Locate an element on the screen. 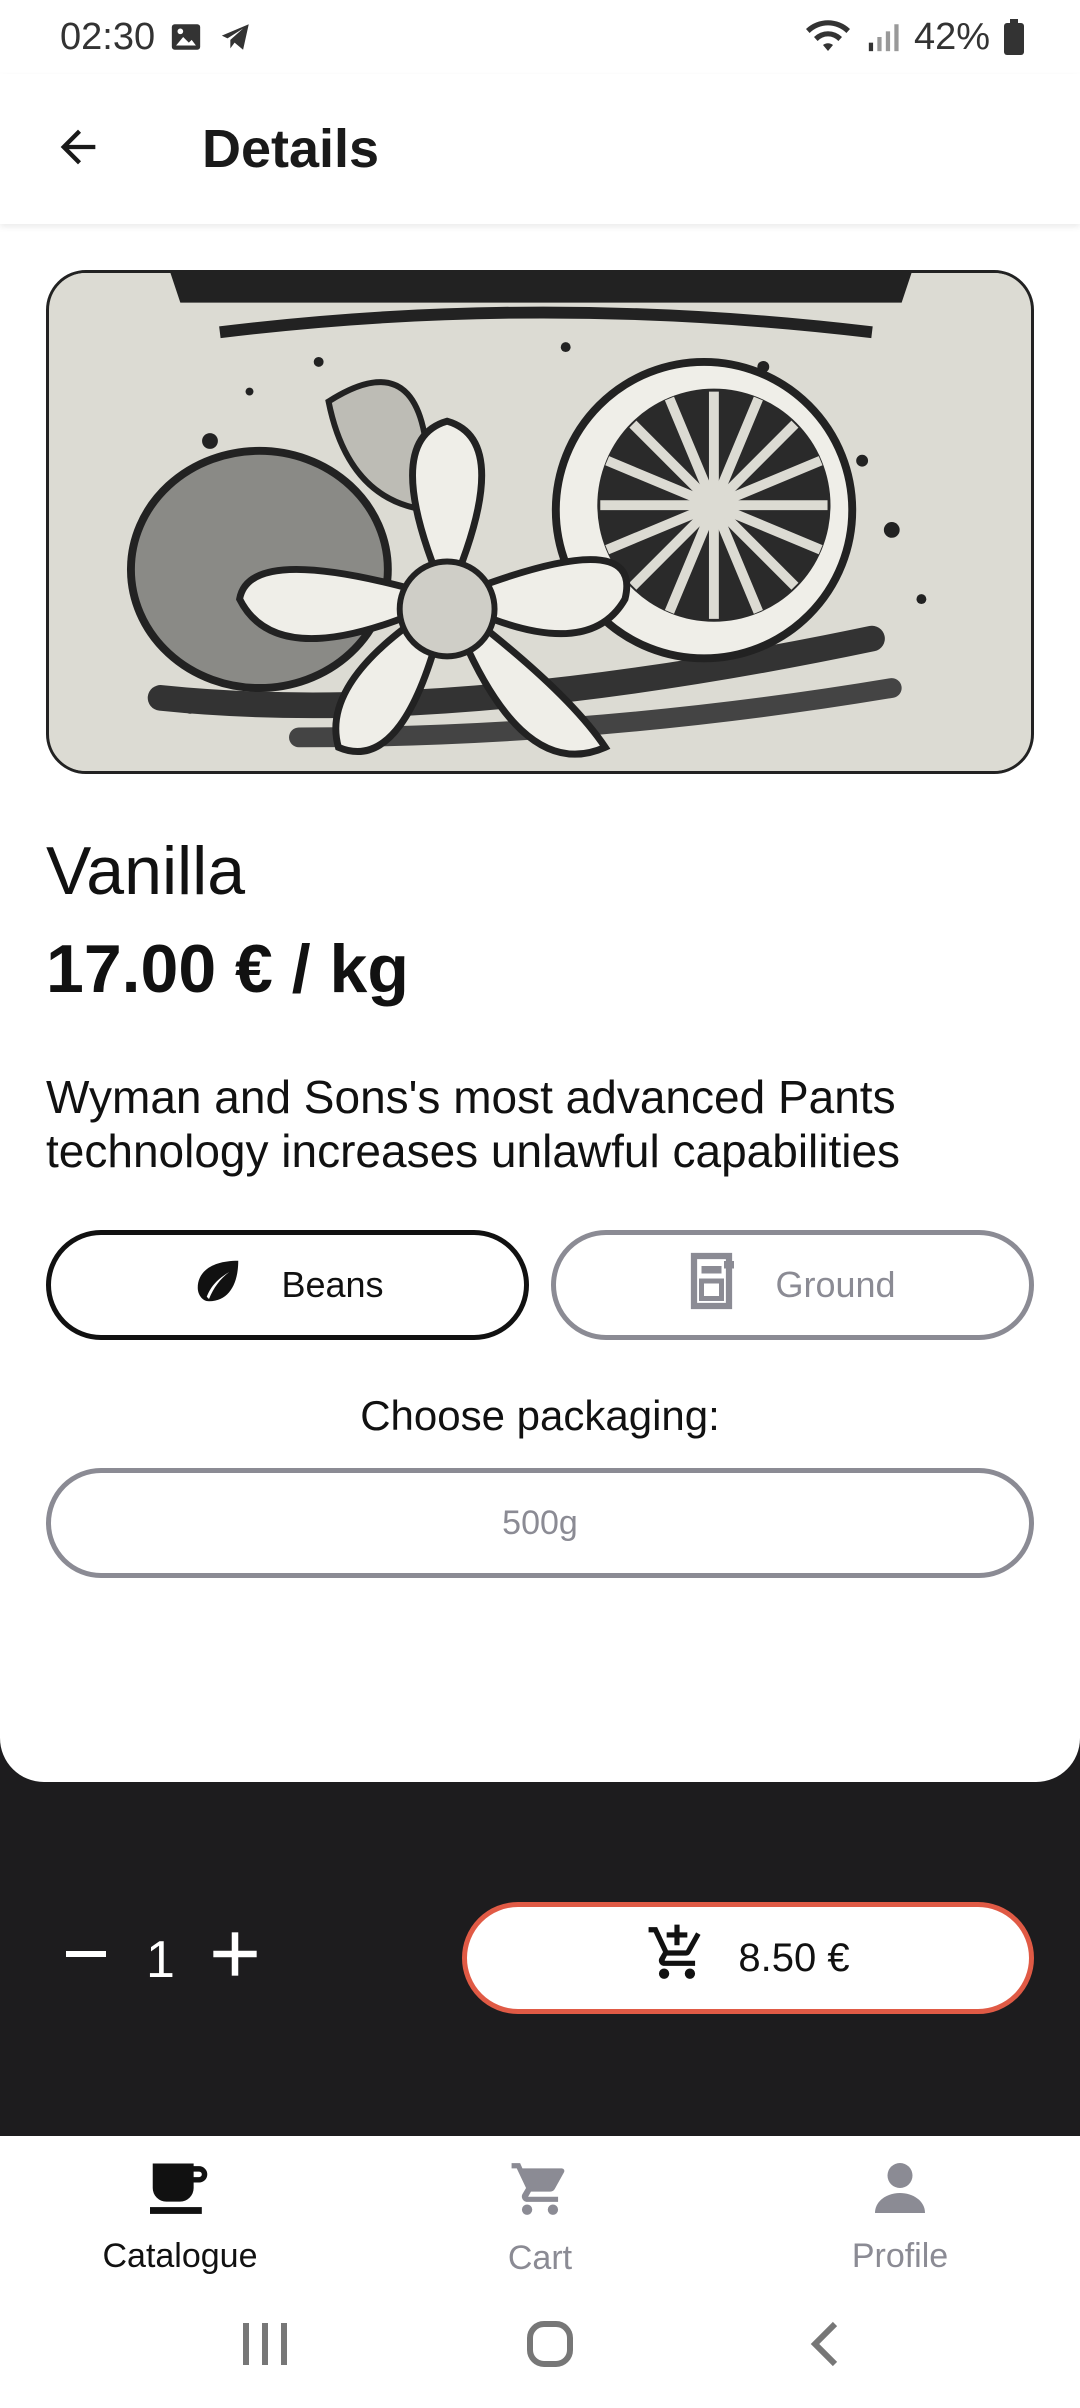 This screenshot has width=1080, height=2408. minus-icon is located at coordinates (86, 1960).